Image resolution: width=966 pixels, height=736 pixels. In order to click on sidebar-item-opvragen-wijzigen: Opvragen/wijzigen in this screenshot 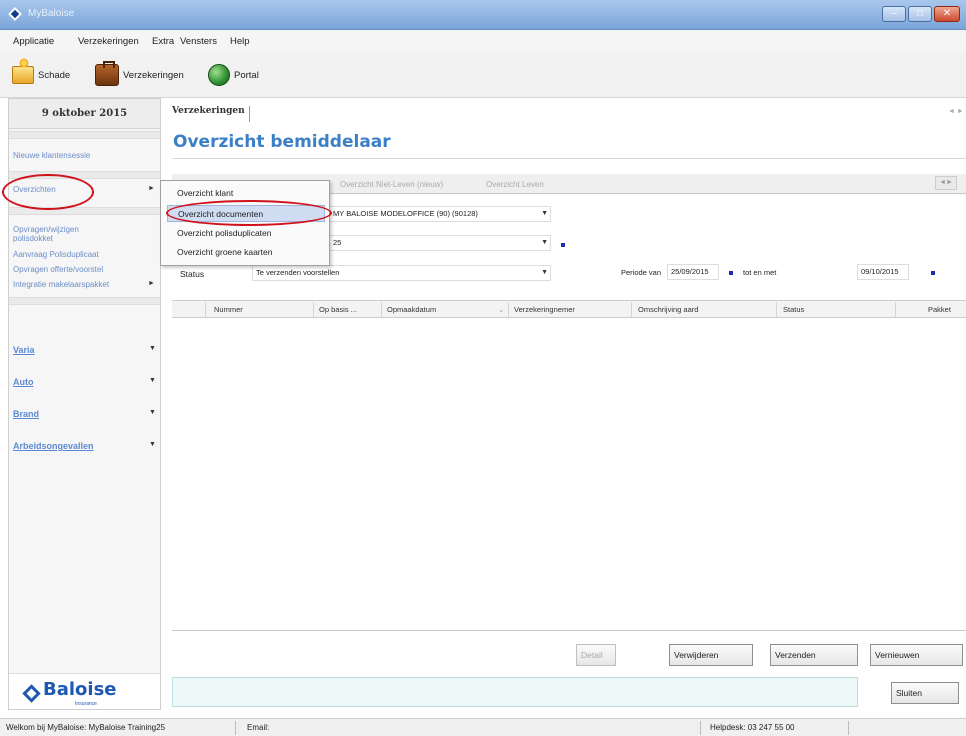, I will do `click(46, 229)`.